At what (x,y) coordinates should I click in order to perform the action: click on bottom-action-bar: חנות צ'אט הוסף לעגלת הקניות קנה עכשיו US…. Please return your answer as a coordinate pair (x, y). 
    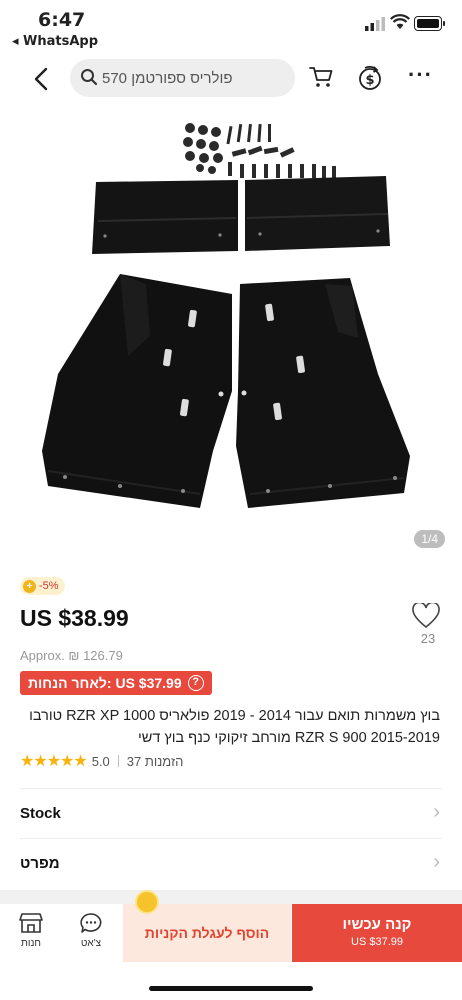
    Looking at the image, I should click on (231, 933).